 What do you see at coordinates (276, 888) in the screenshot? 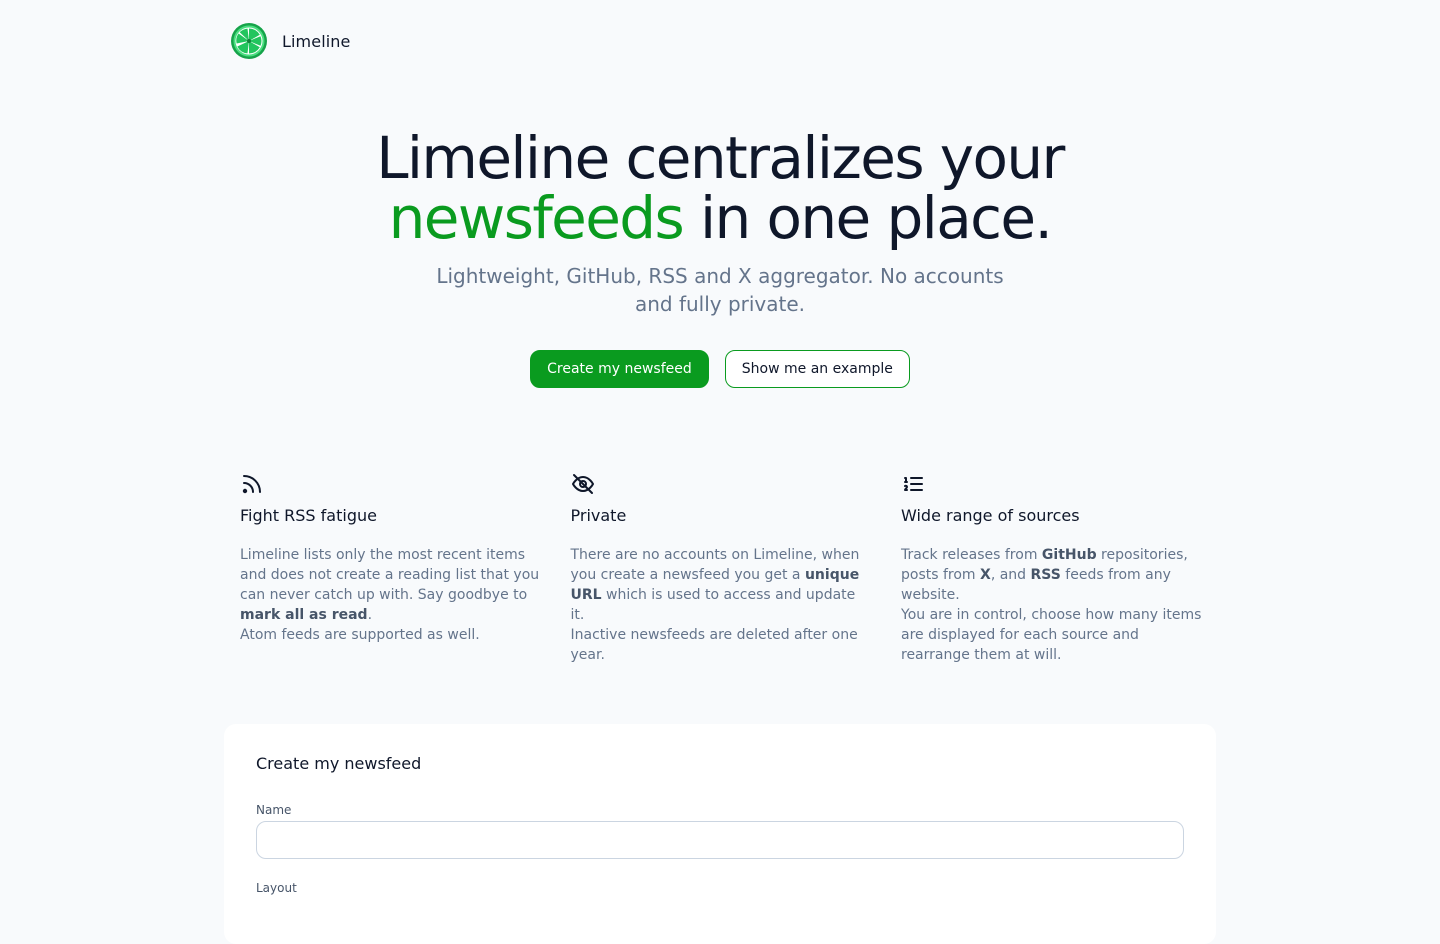
I see `layout-label: Layout` at bounding box center [276, 888].